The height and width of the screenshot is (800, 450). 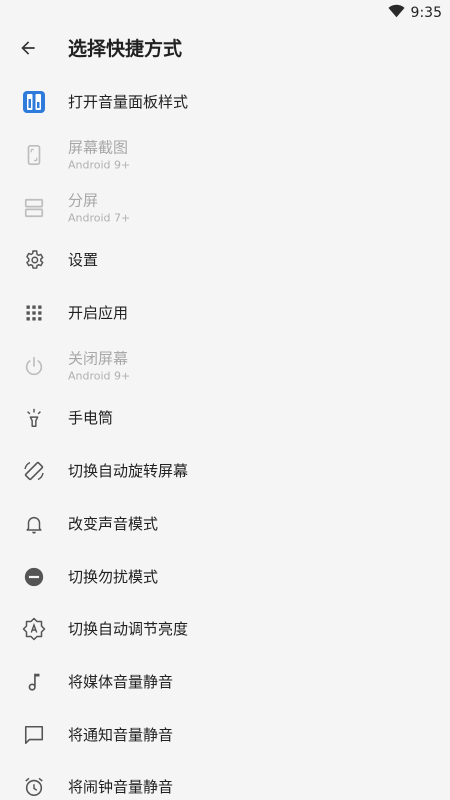 What do you see at coordinates (225, 365) in the screenshot?
I see `shortcut-item-screen-off: 关闭屏幕 Android 9+` at bounding box center [225, 365].